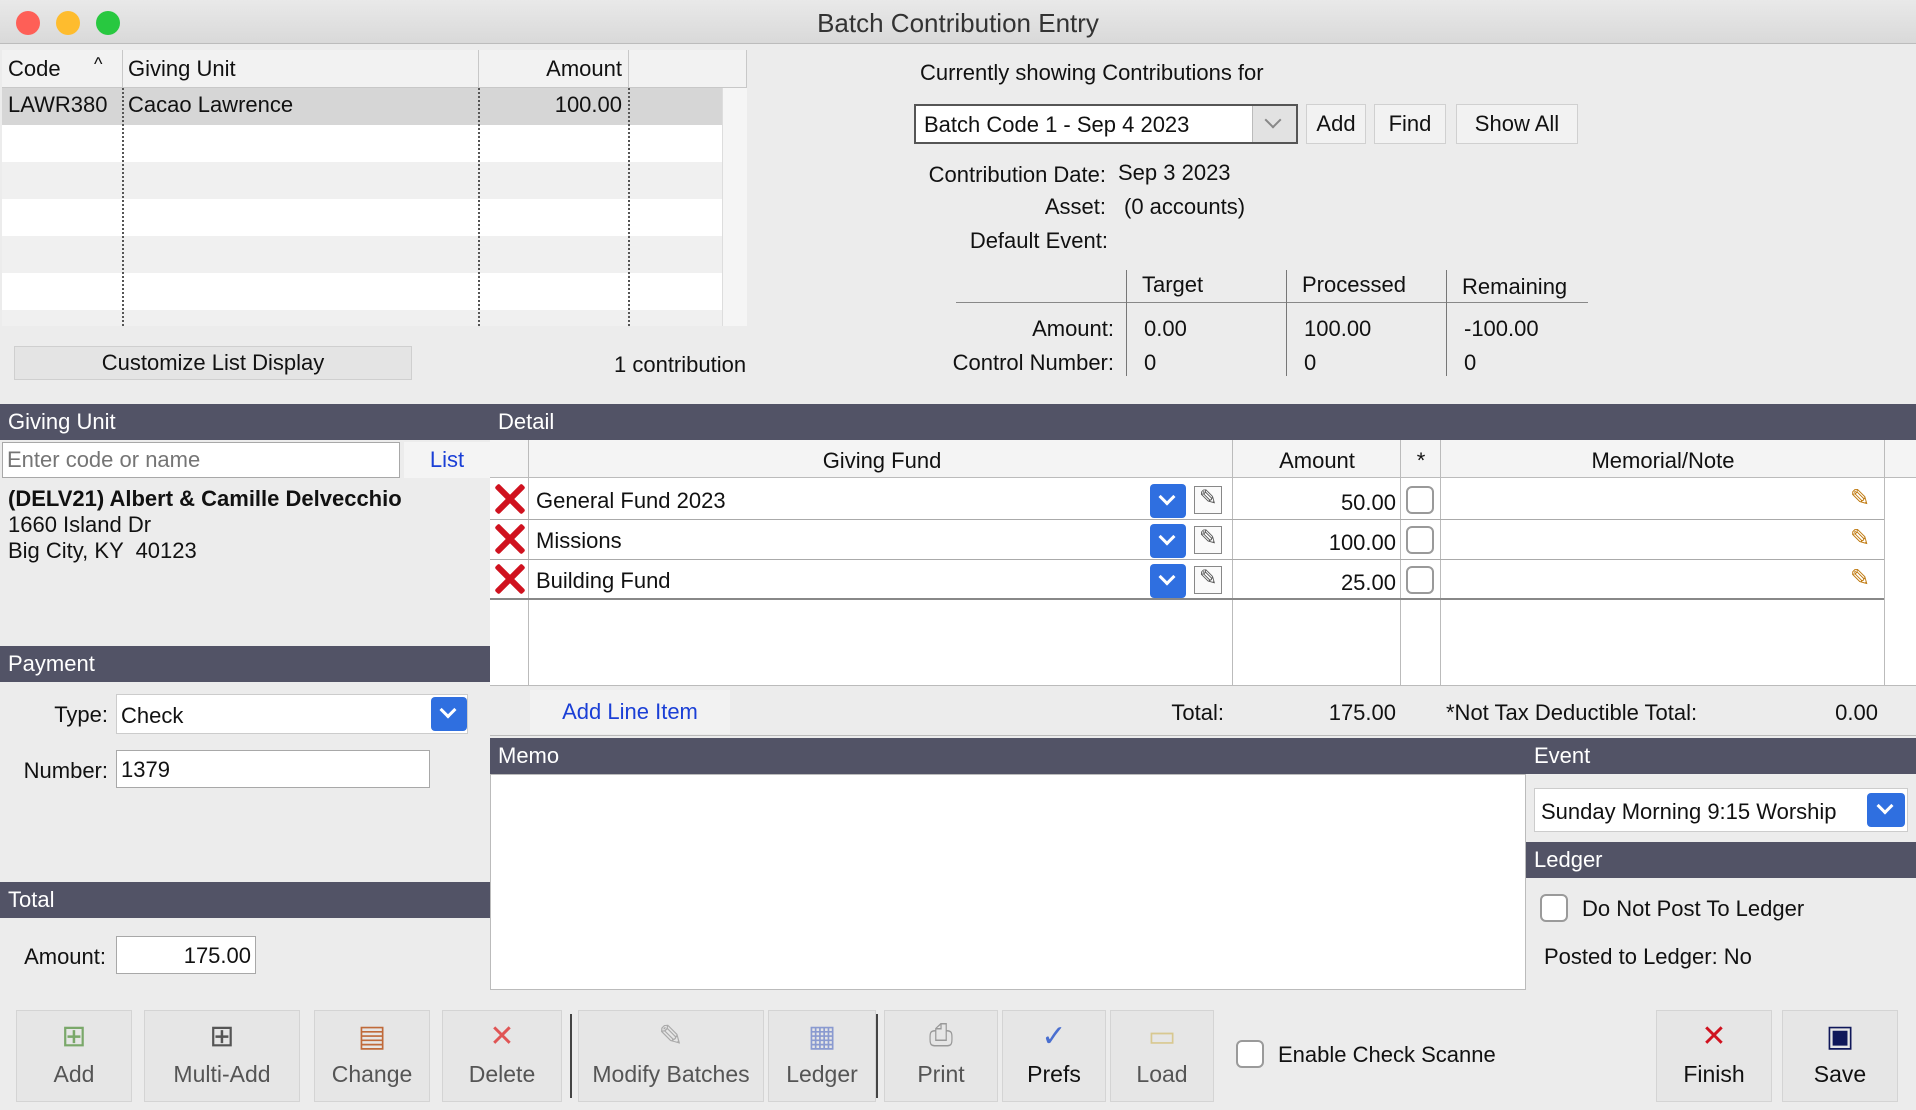  What do you see at coordinates (1310, 362) in the screenshot?
I see `control-processed: 0` at bounding box center [1310, 362].